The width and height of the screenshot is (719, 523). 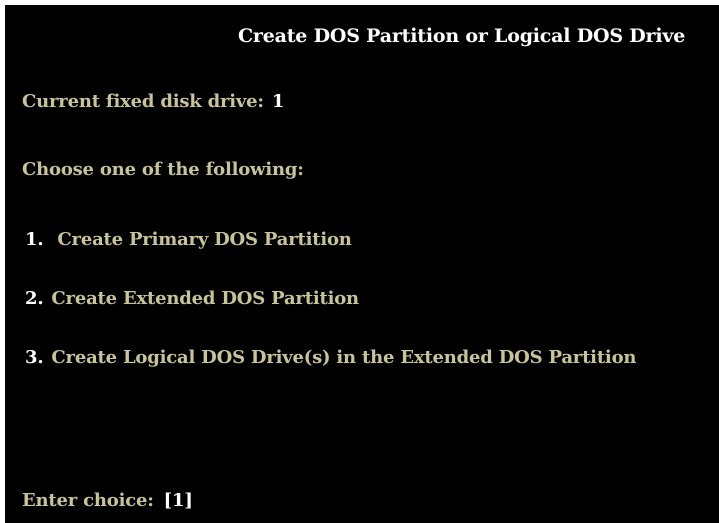 What do you see at coordinates (205, 298) in the screenshot?
I see `option-label: Create Extended DOS Partition` at bounding box center [205, 298].